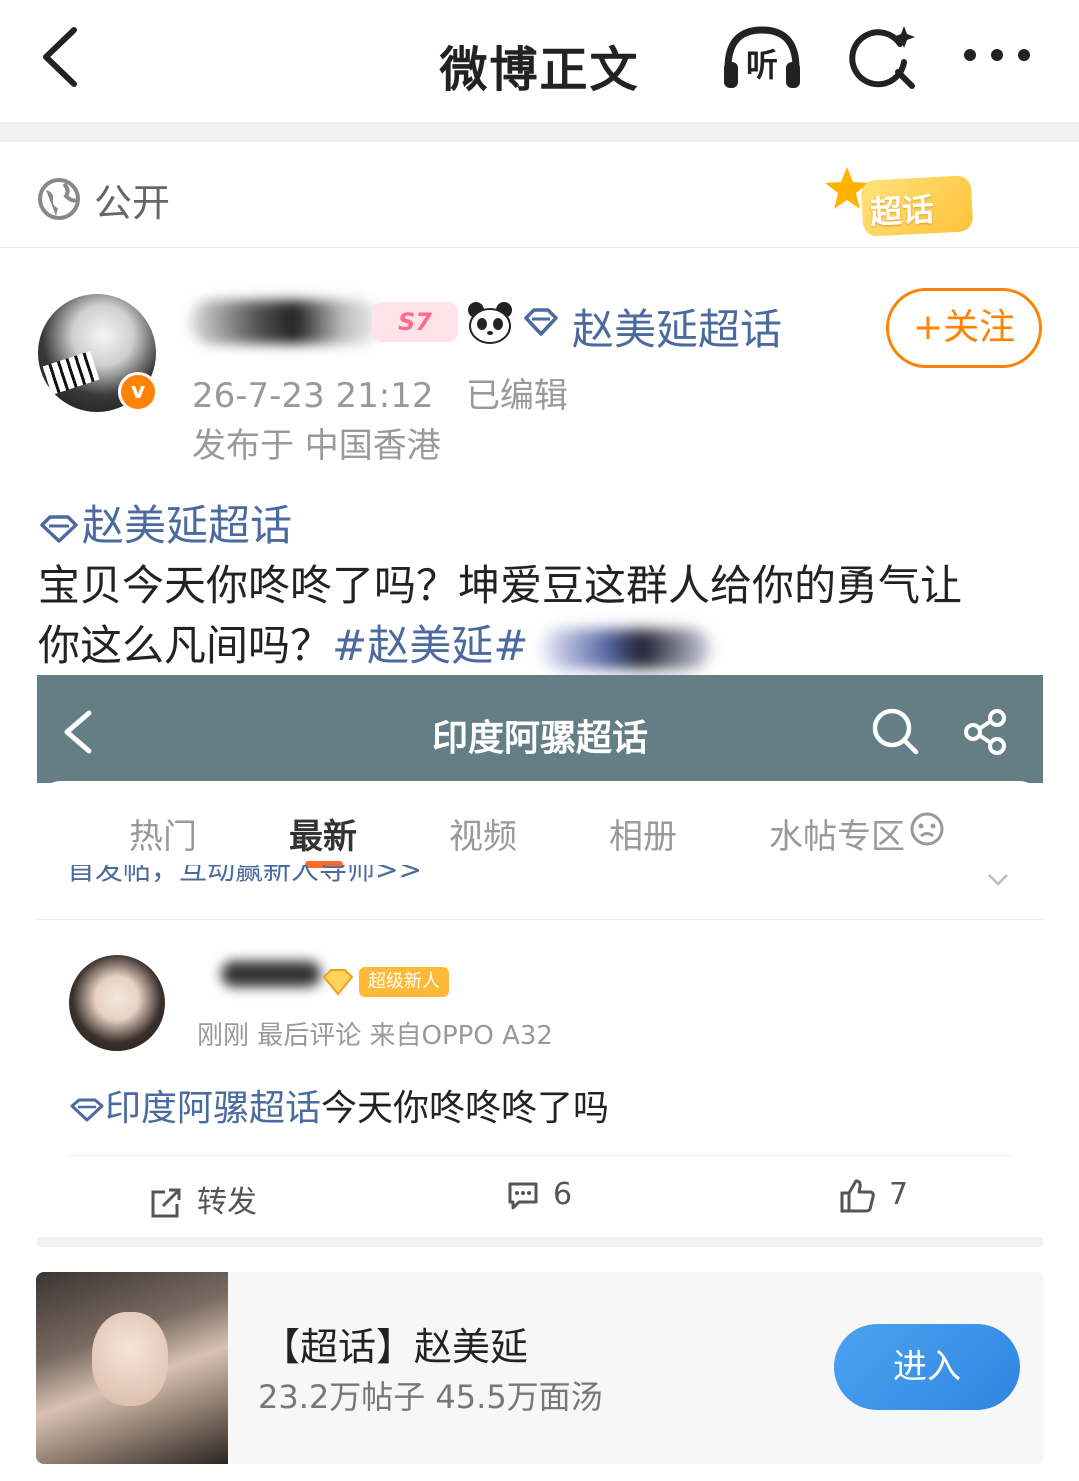 This screenshot has width=1079, height=1481. What do you see at coordinates (677, 326) in the screenshot?
I see `author-topic-link: 赵美延超话` at bounding box center [677, 326].